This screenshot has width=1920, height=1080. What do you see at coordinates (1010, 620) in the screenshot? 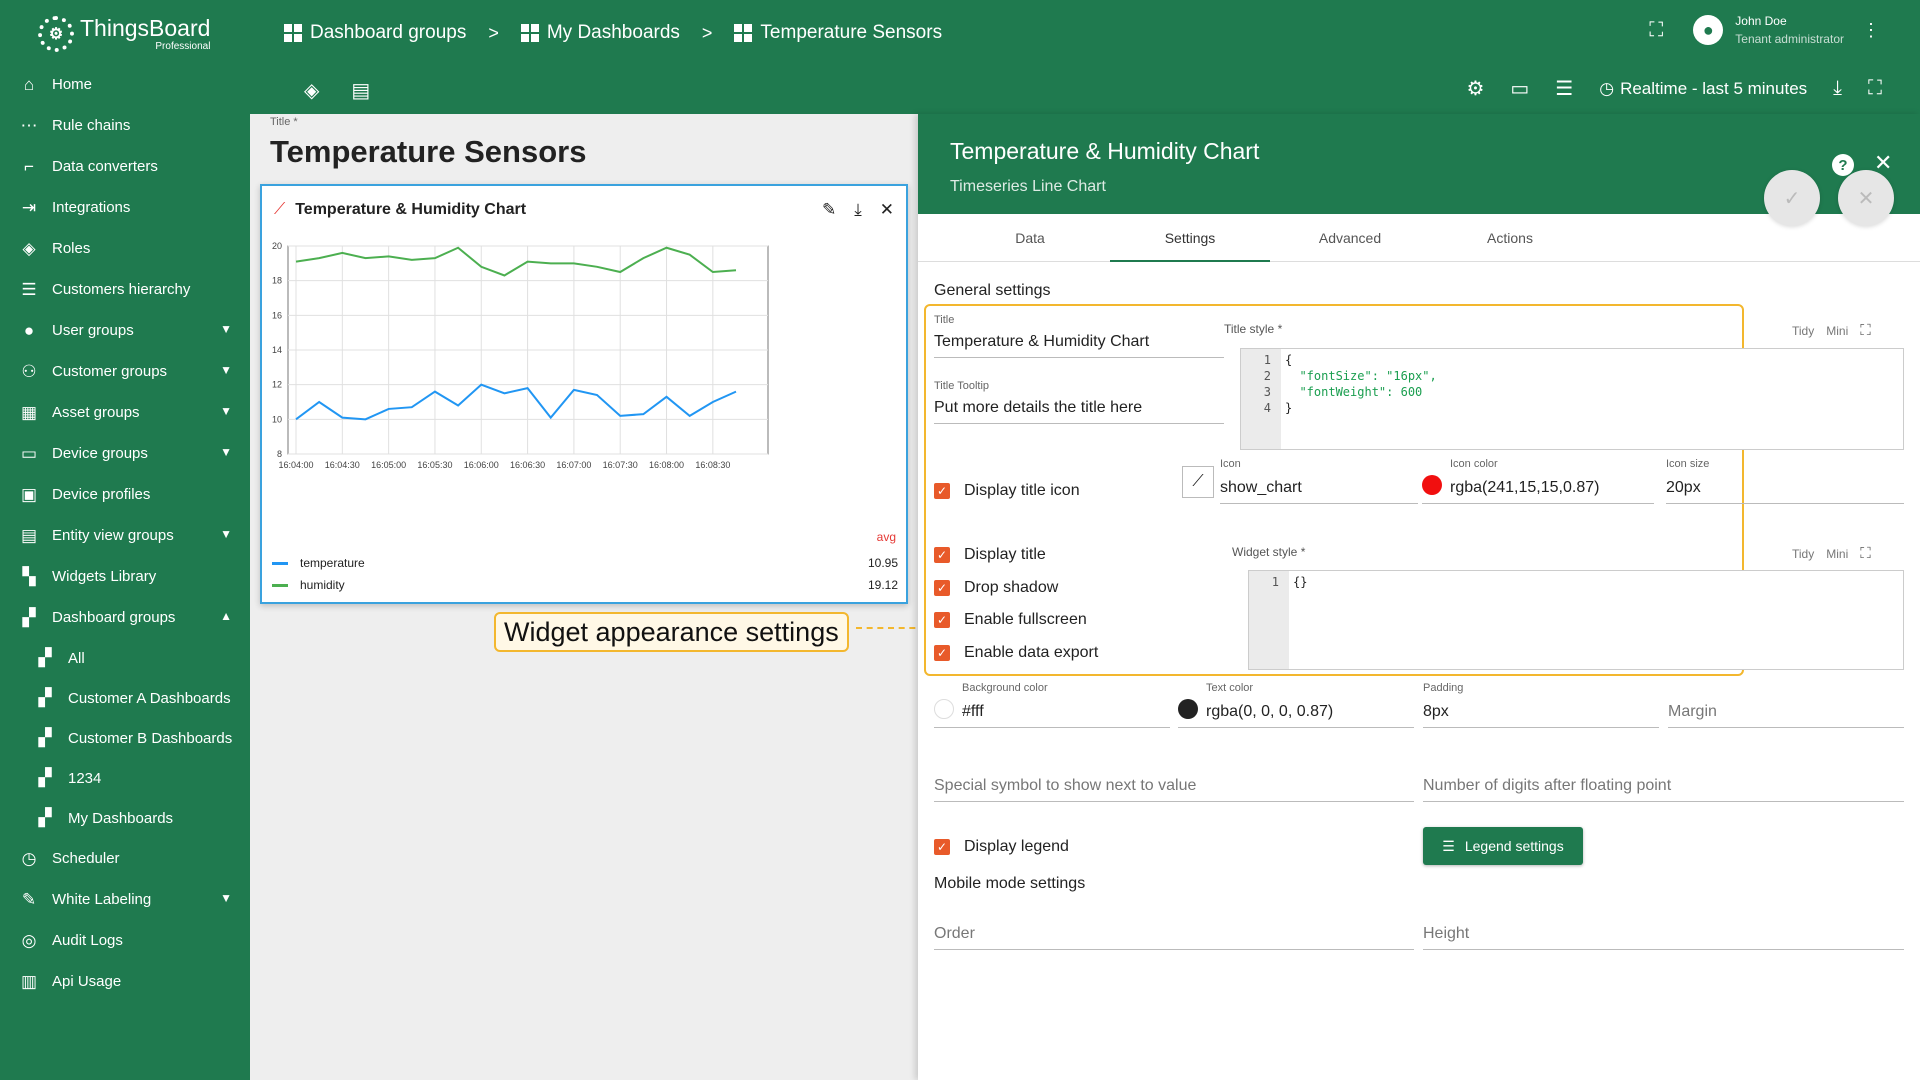
I see `enable-fullscreen-checkbox: ✓ Enable fullscreen` at bounding box center [1010, 620].